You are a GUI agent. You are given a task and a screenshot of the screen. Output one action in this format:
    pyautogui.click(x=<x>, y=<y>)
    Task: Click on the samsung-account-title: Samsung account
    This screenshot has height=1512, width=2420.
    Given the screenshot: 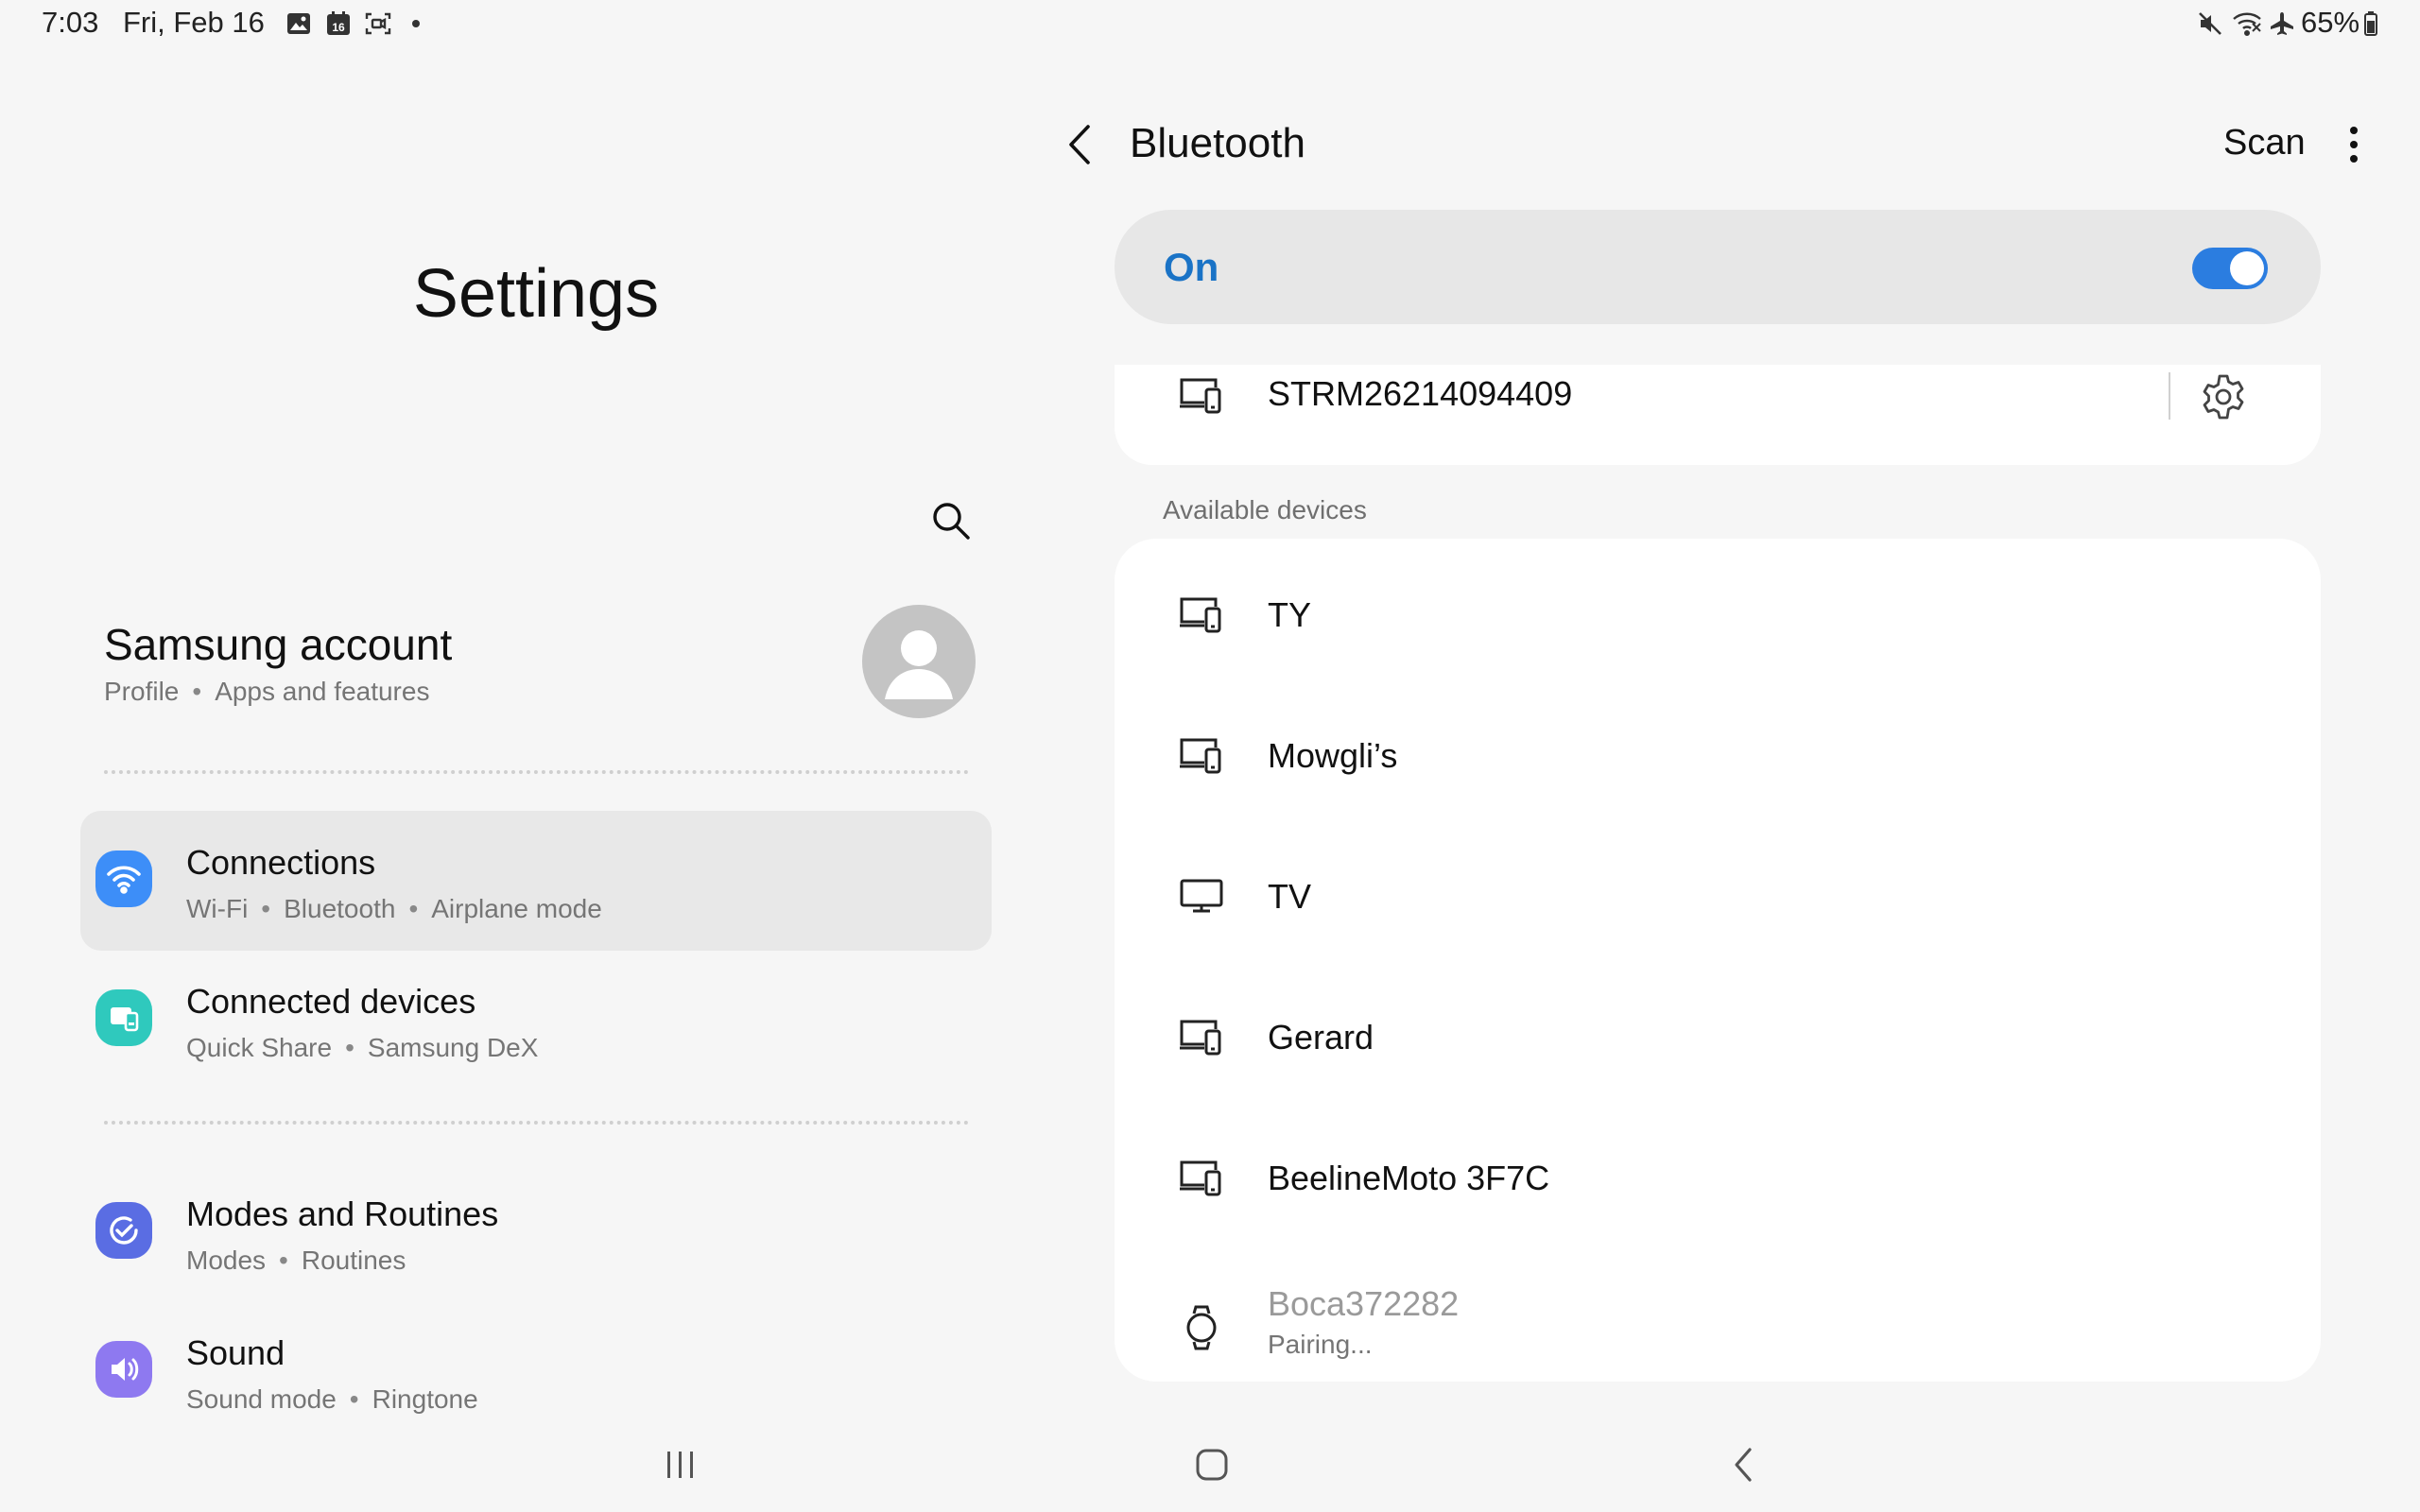 What is the action you would take?
    pyautogui.click(x=278, y=644)
    